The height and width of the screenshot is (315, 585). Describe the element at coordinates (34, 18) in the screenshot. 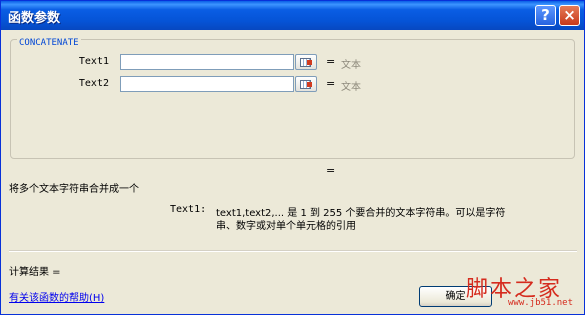

I see `dialog-title: 函数参数` at that location.